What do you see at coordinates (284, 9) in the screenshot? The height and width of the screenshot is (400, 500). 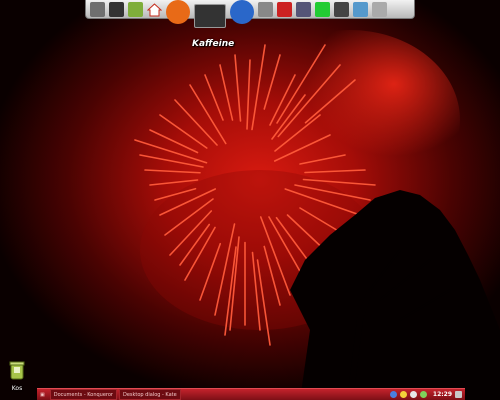 I see `calendar-icon` at bounding box center [284, 9].